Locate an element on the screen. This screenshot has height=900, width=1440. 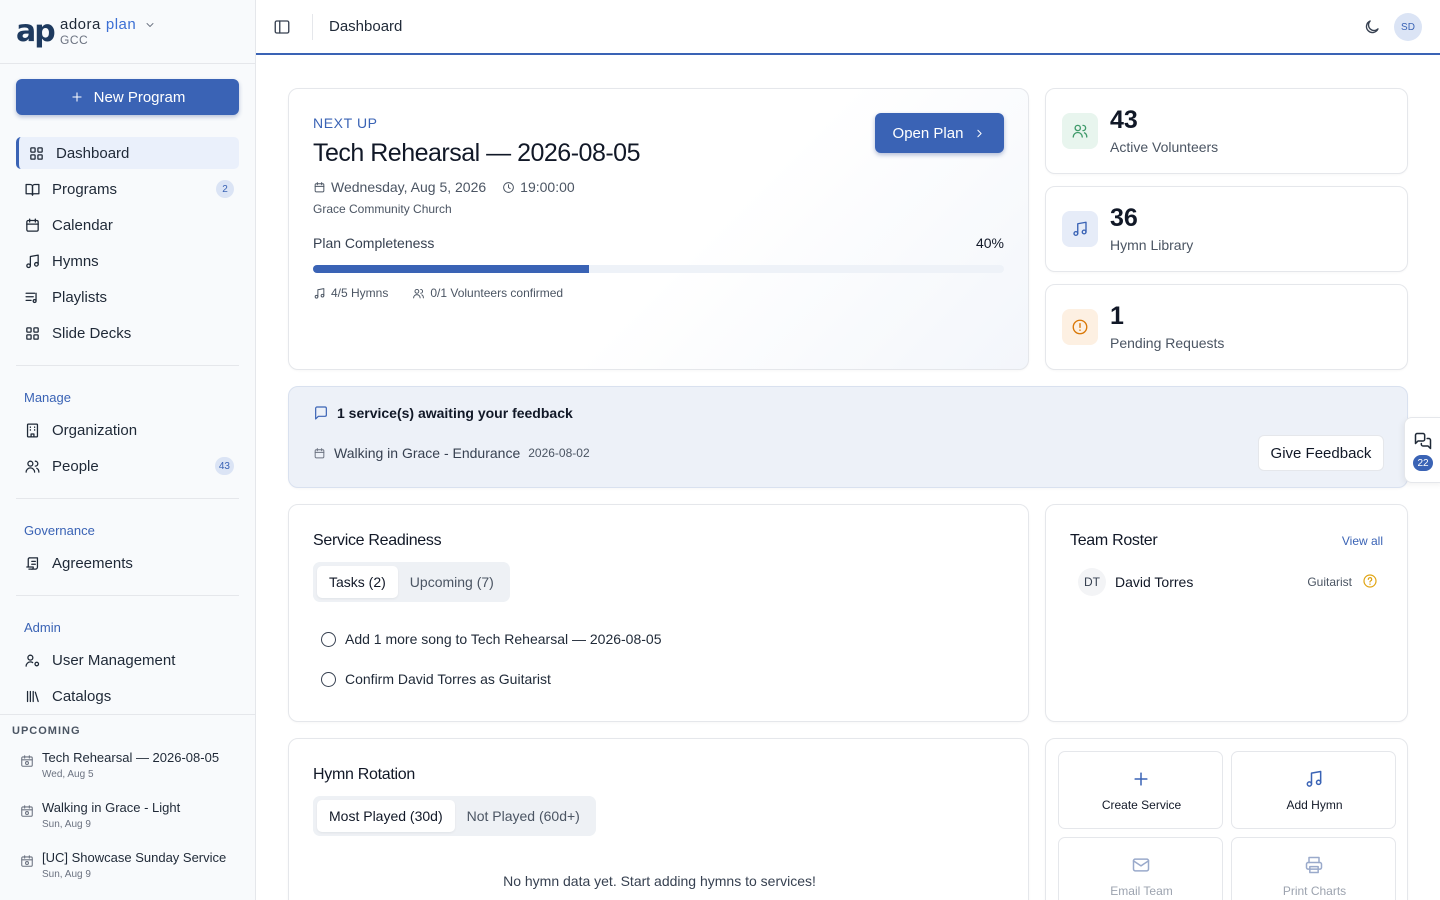
sidebar-item-programs: Programs 2 is located at coordinates (127, 189).